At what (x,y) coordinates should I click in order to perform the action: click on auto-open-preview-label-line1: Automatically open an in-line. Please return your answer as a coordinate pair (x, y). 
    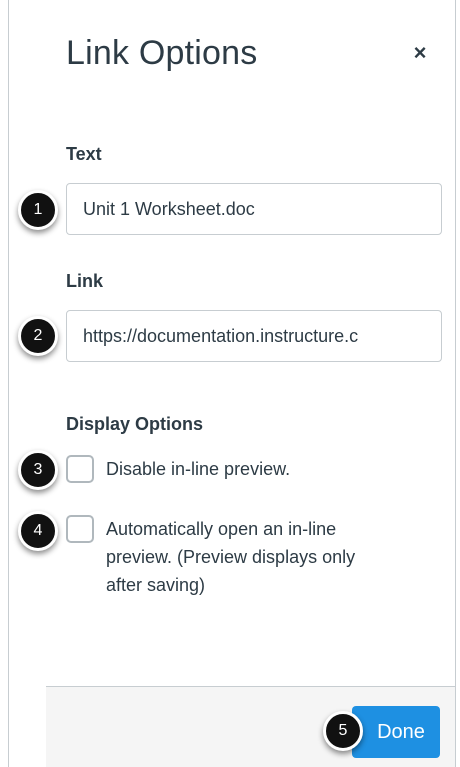
    Looking at the image, I should click on (221, 529).